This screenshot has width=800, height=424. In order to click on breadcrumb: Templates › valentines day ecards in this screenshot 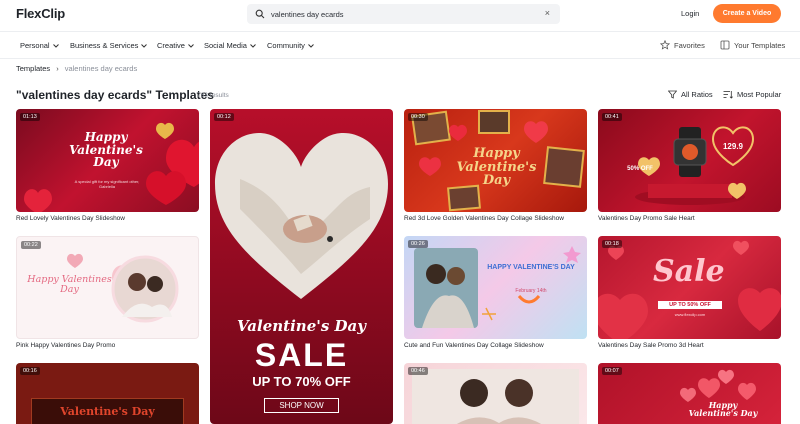, I will do `click(76, 68)`.